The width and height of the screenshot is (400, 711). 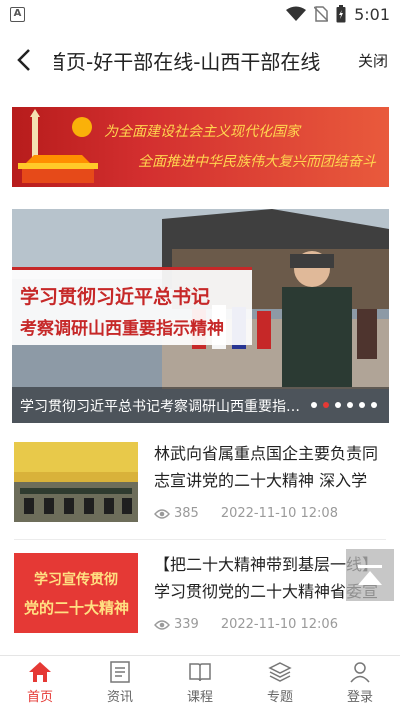 I want to click on battery-icon, so click(x=341, y=14).